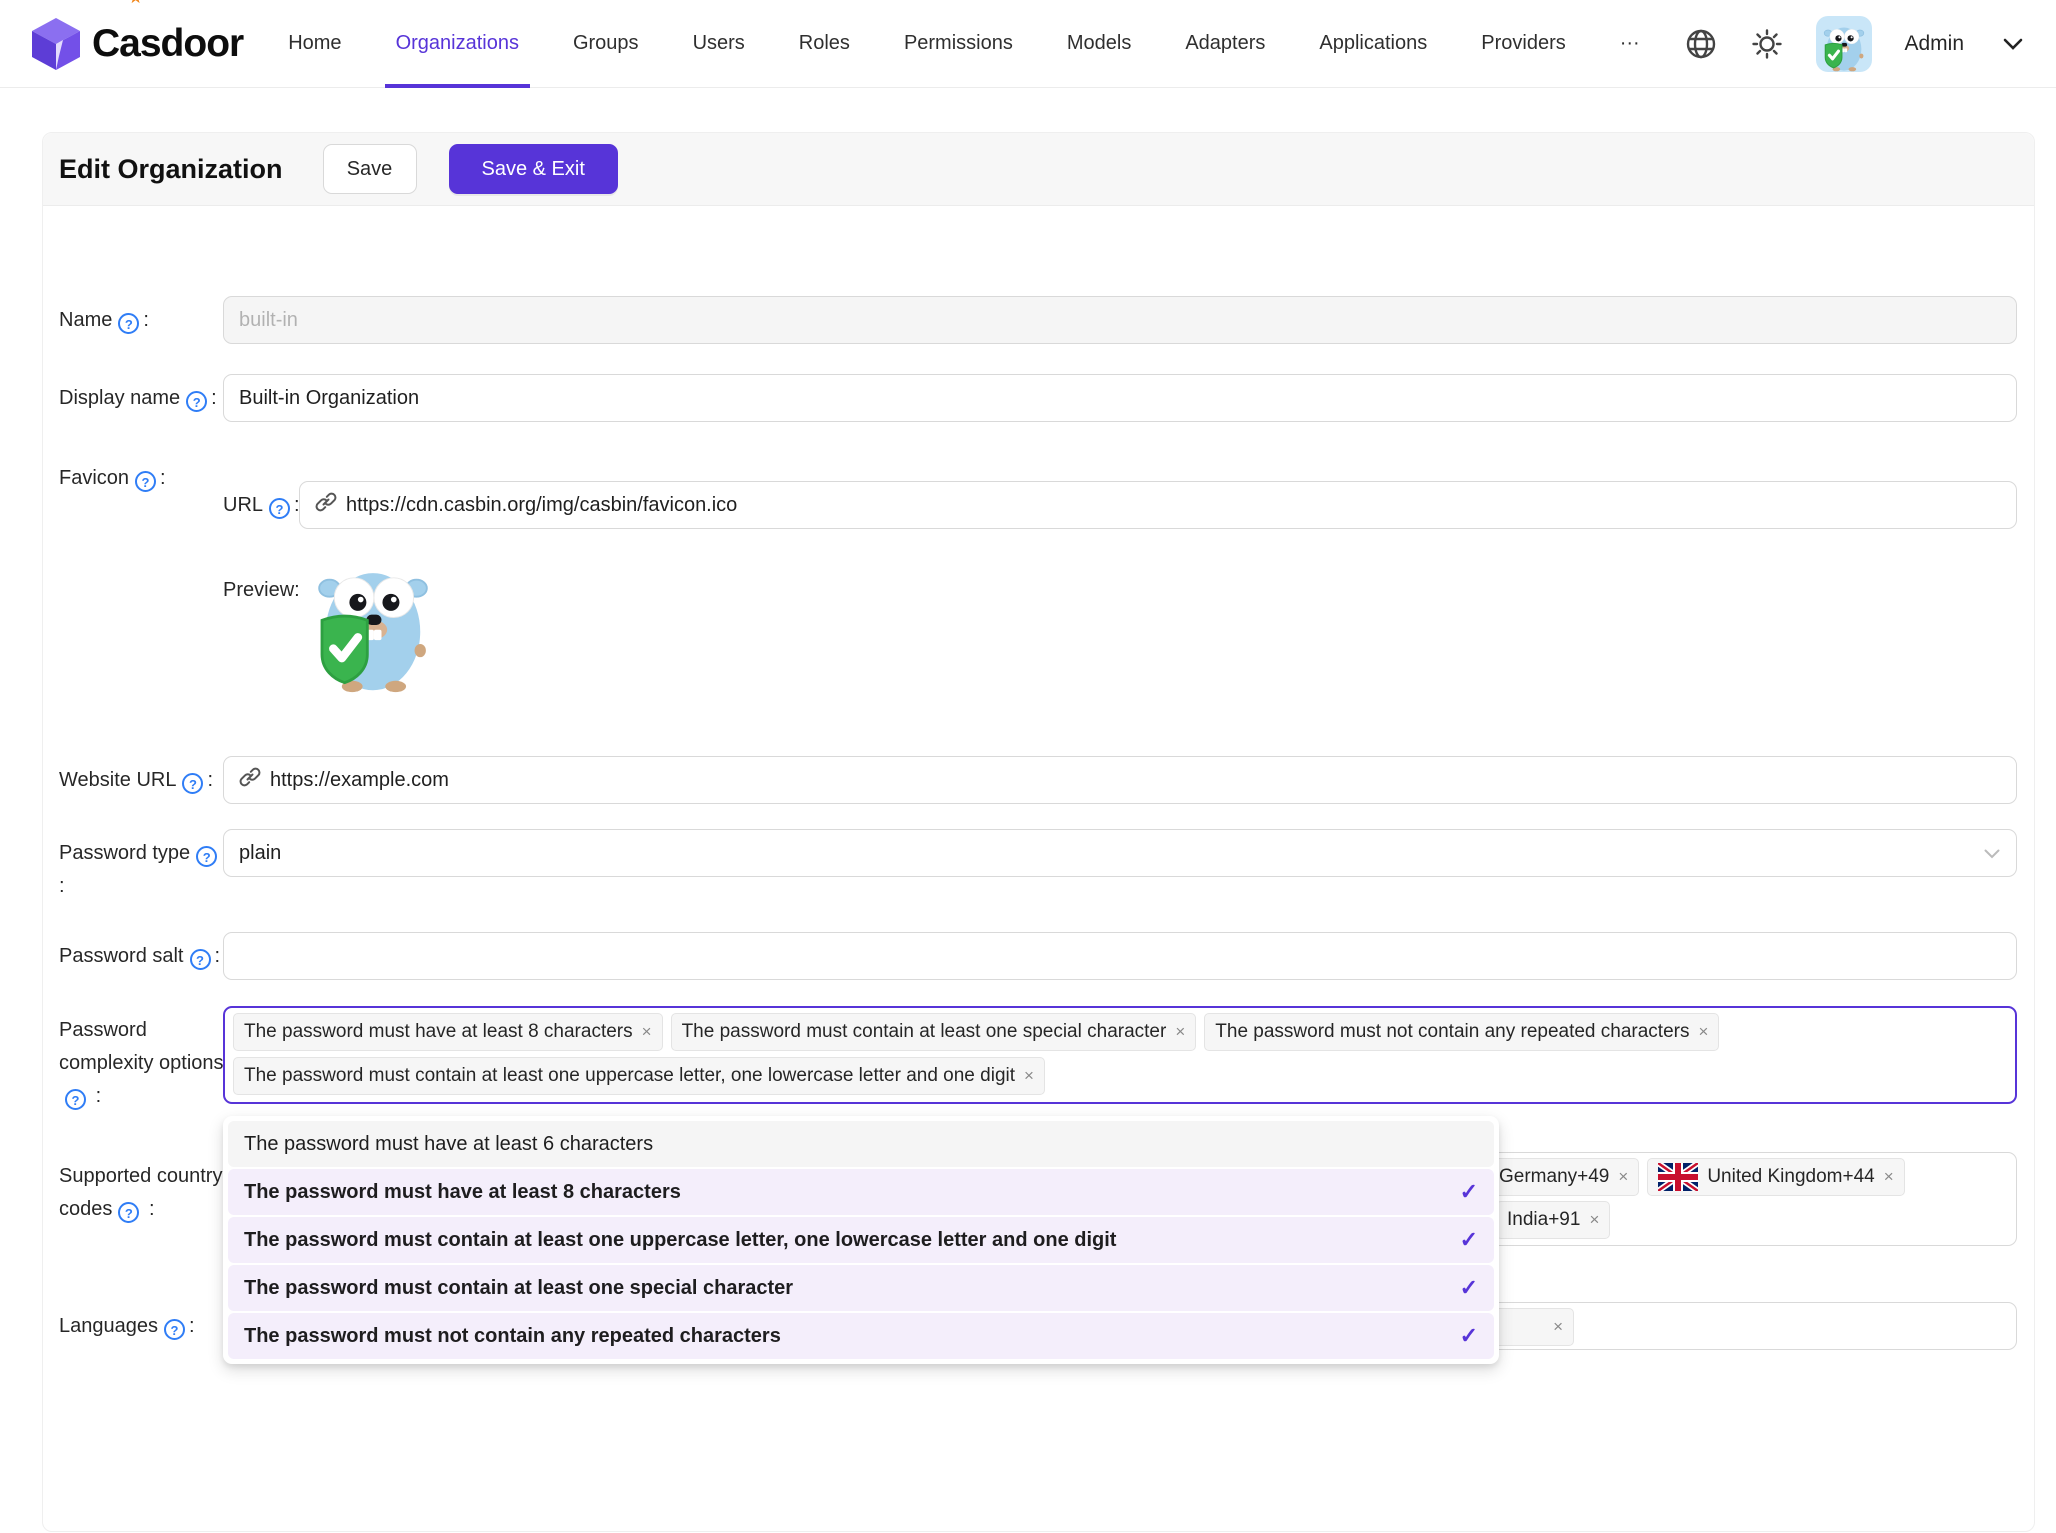  What do you see at coordinates (142, 870) in the screenshot?
I see `password-type-label: Password type? :` at bounding box center [142, 870].